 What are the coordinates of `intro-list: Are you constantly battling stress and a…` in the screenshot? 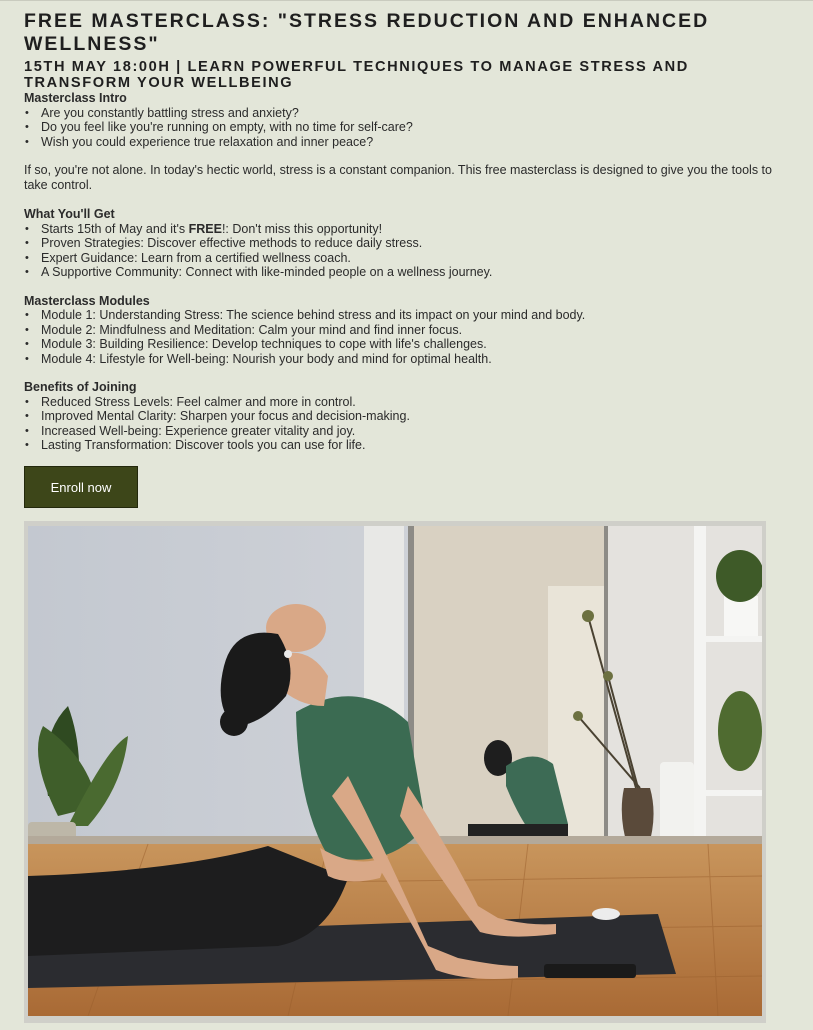 It's located at (411, 128).